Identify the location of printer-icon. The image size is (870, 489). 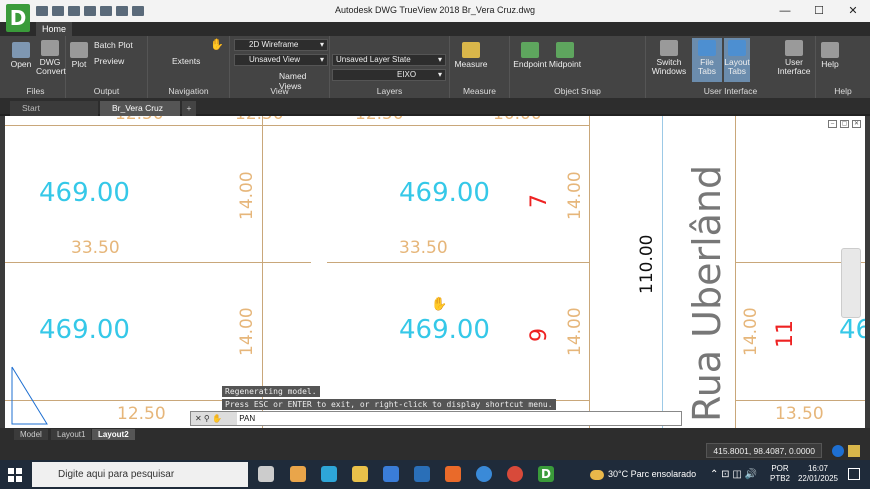
(79, 50).